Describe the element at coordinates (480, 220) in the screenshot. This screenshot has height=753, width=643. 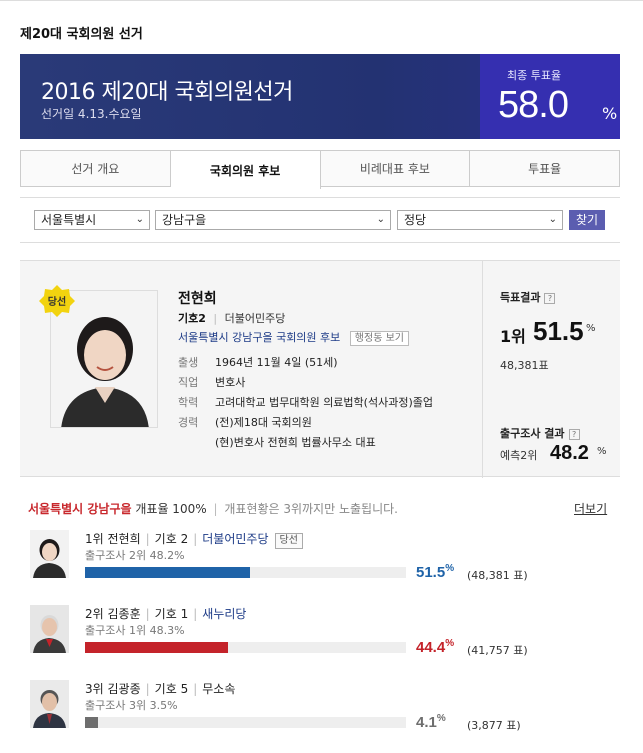
I see `party-select: 정당 ⌄` at that location.